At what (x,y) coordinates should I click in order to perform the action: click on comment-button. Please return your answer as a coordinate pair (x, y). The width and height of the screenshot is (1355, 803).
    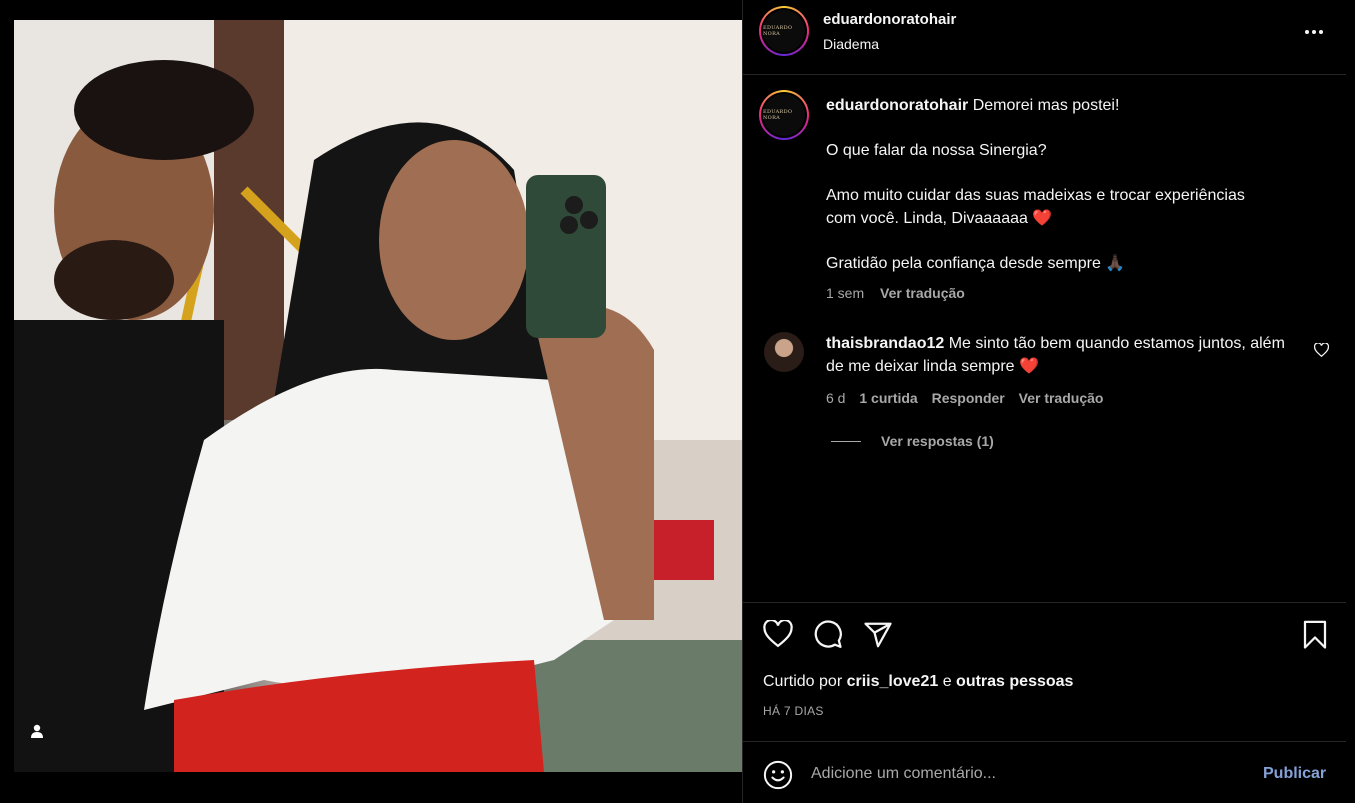
    Looking at the image, I should click on (828, 637).